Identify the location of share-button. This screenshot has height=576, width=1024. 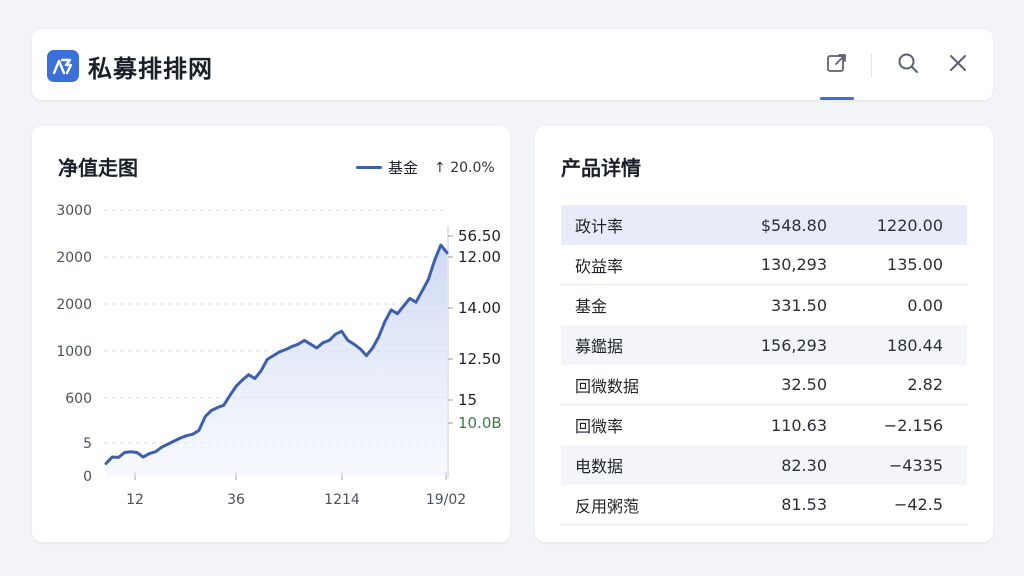
(837, 65).